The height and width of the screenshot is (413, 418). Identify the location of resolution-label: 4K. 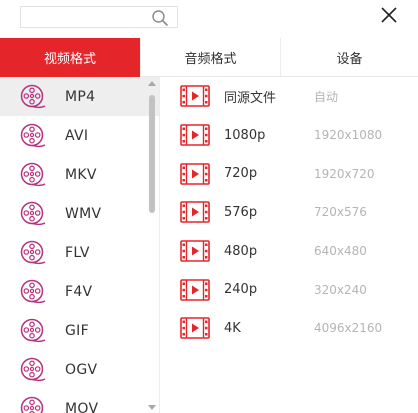
(232, 328).